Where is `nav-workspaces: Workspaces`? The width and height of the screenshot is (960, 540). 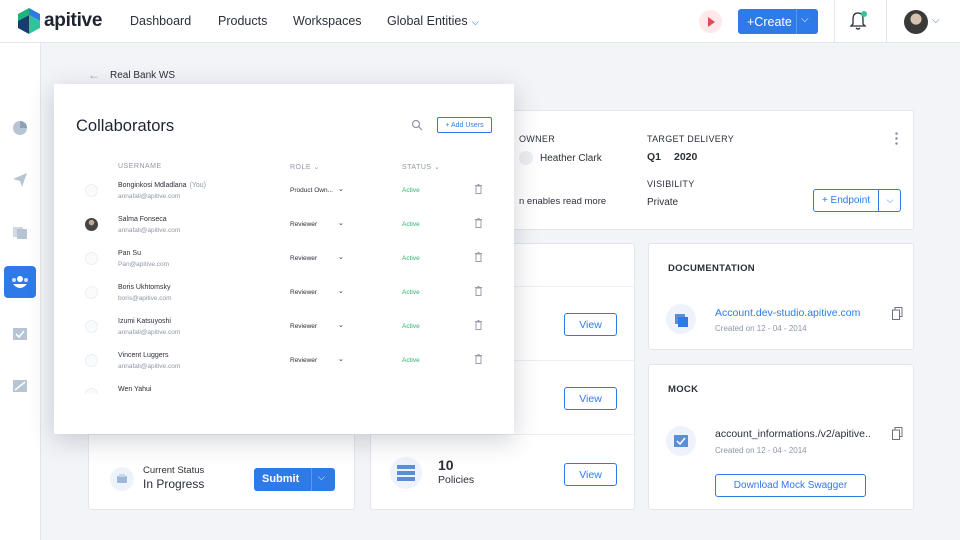 nav-workspaces: Workspaces is located at coordinates (327, 21).